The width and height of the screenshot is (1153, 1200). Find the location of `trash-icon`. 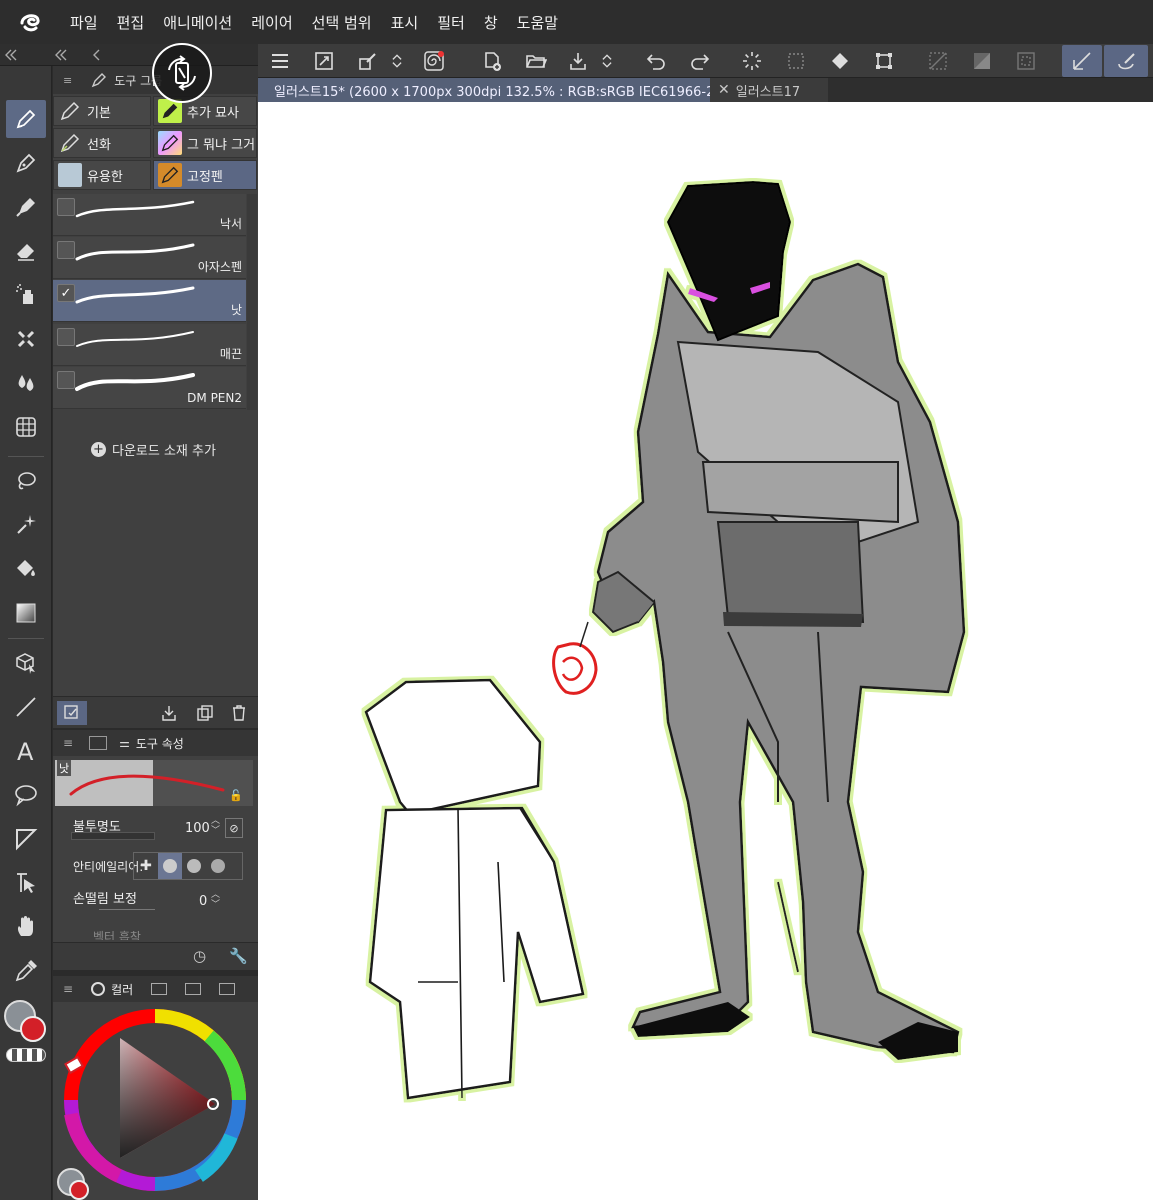

trash-icon is located at coordinates (239, 713).